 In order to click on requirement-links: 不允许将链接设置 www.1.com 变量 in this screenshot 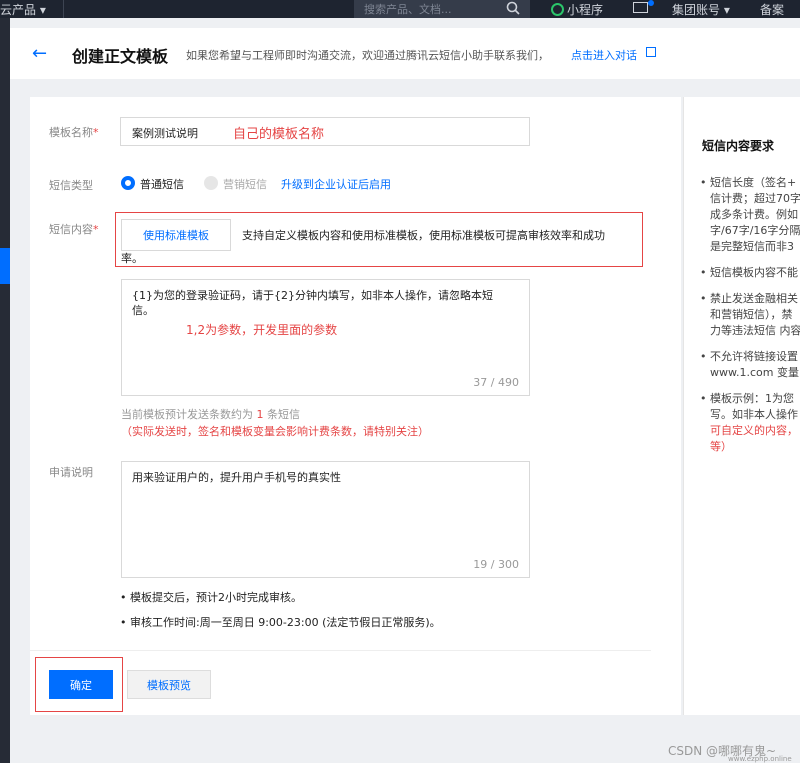, I will do `click(750, 365)`.